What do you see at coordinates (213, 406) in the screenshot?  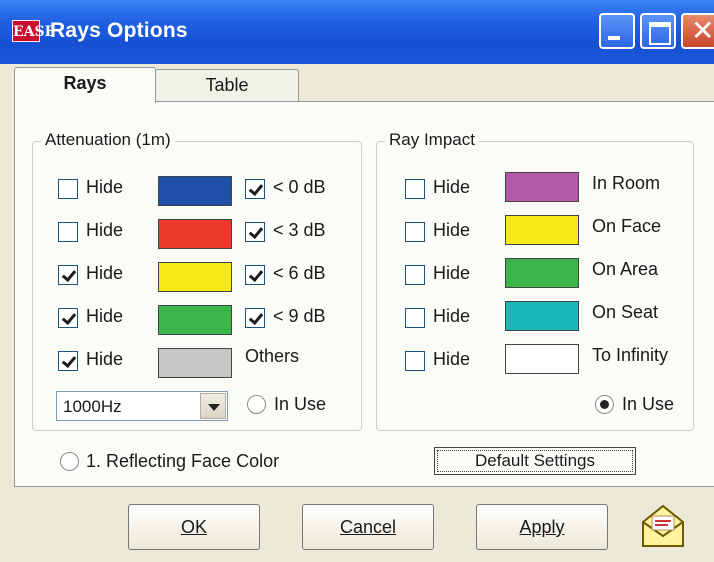 I see `chevron-down-icon` at bounding box center [213, 406].